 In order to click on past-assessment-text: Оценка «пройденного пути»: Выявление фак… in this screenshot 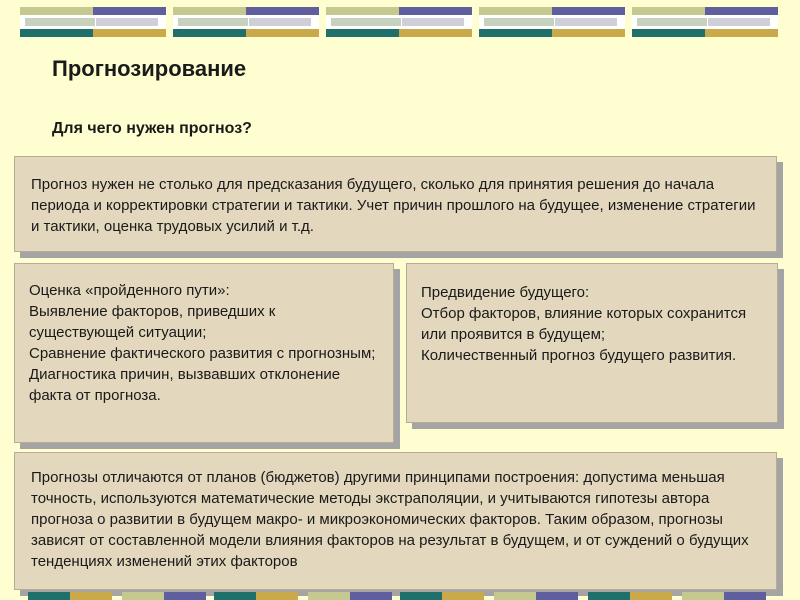, I will do `click(202, 343)`.